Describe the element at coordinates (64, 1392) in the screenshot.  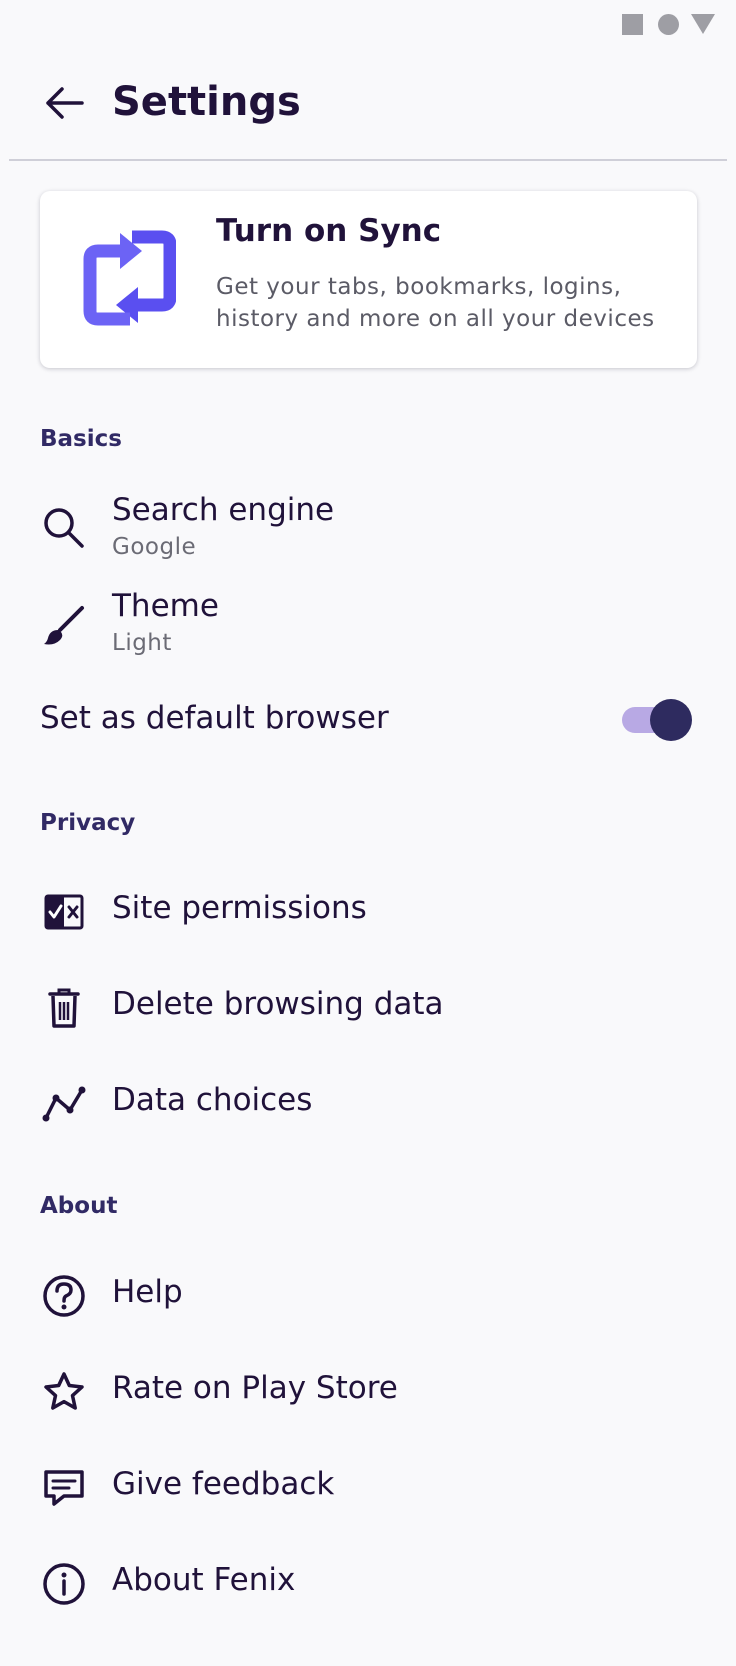
I see `star-icon` at that location.